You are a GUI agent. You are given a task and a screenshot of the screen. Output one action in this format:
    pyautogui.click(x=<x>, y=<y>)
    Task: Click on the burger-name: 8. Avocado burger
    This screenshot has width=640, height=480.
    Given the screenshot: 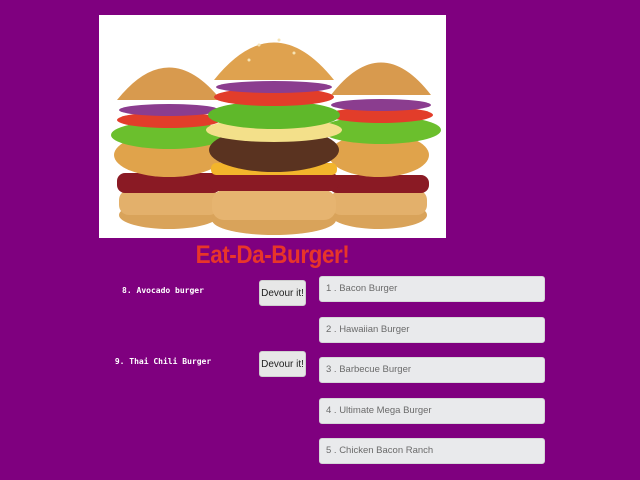 What is the action you would take?
    pyautogui.click(x=163, y=290)
    